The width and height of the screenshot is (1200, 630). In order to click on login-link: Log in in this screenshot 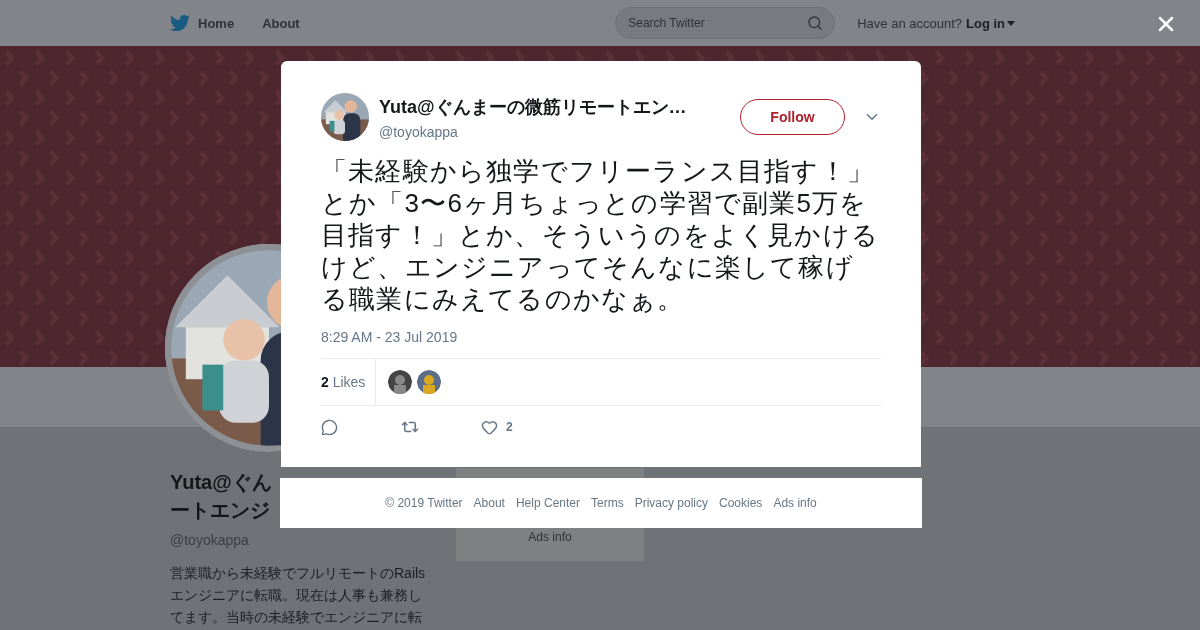, I will do `click(990, 23)`.